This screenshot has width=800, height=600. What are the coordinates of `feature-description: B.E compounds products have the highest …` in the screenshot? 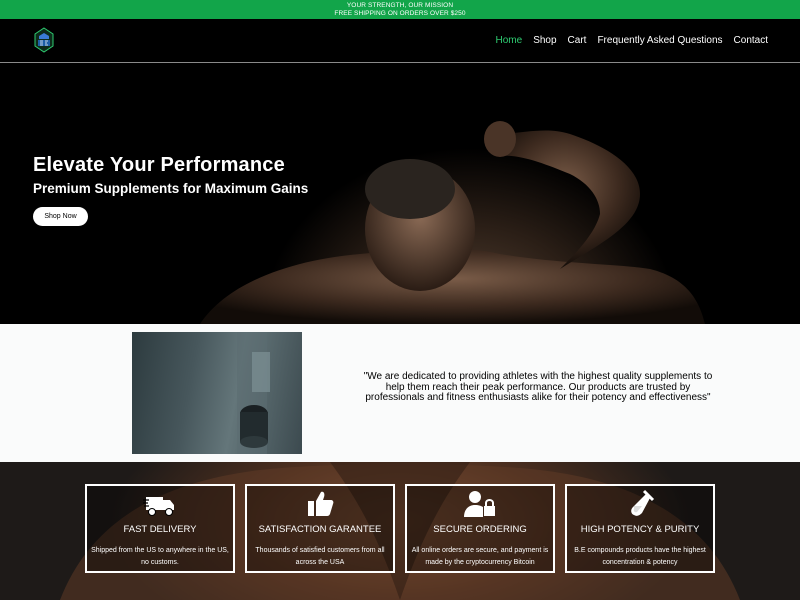 It's located at (640, 556).